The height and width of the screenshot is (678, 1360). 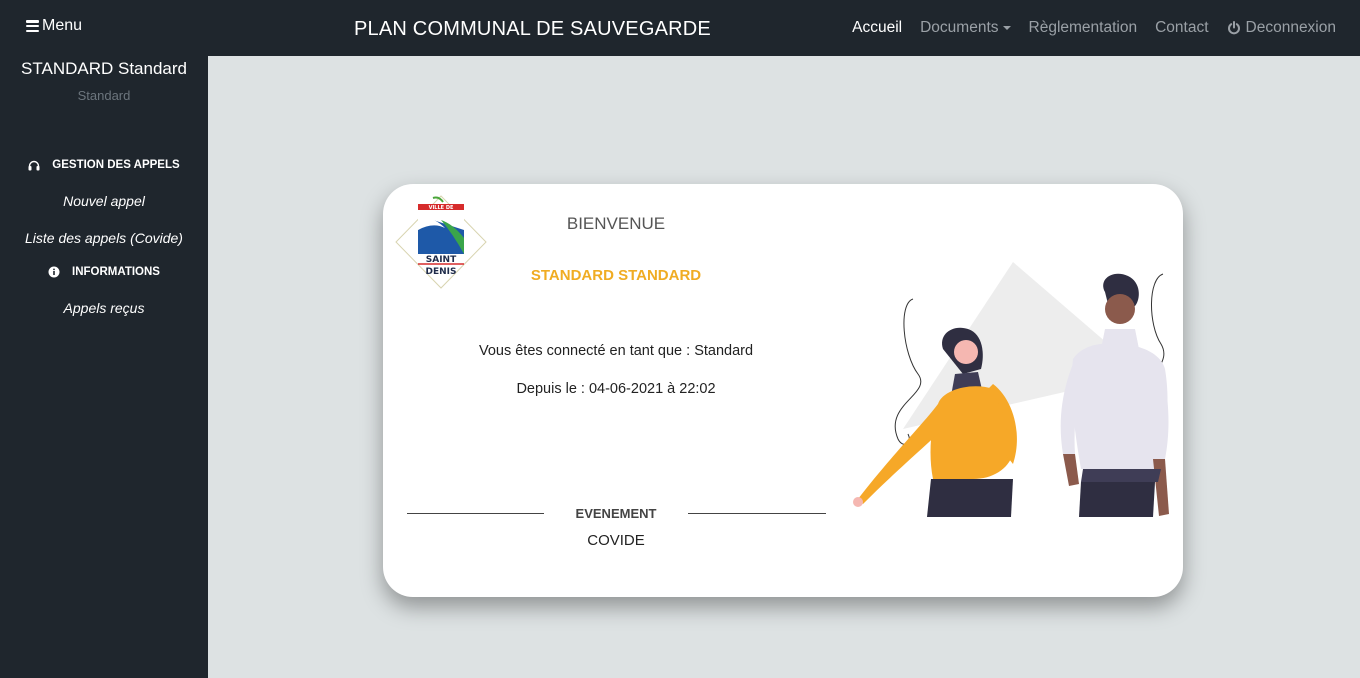 I want to click on sidebar-section-info: INFORMATIONS, so click(x=104, y=272).